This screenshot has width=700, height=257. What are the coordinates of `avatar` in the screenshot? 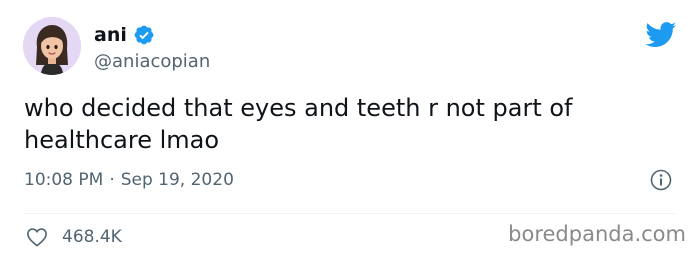 It's located at (52, 46).